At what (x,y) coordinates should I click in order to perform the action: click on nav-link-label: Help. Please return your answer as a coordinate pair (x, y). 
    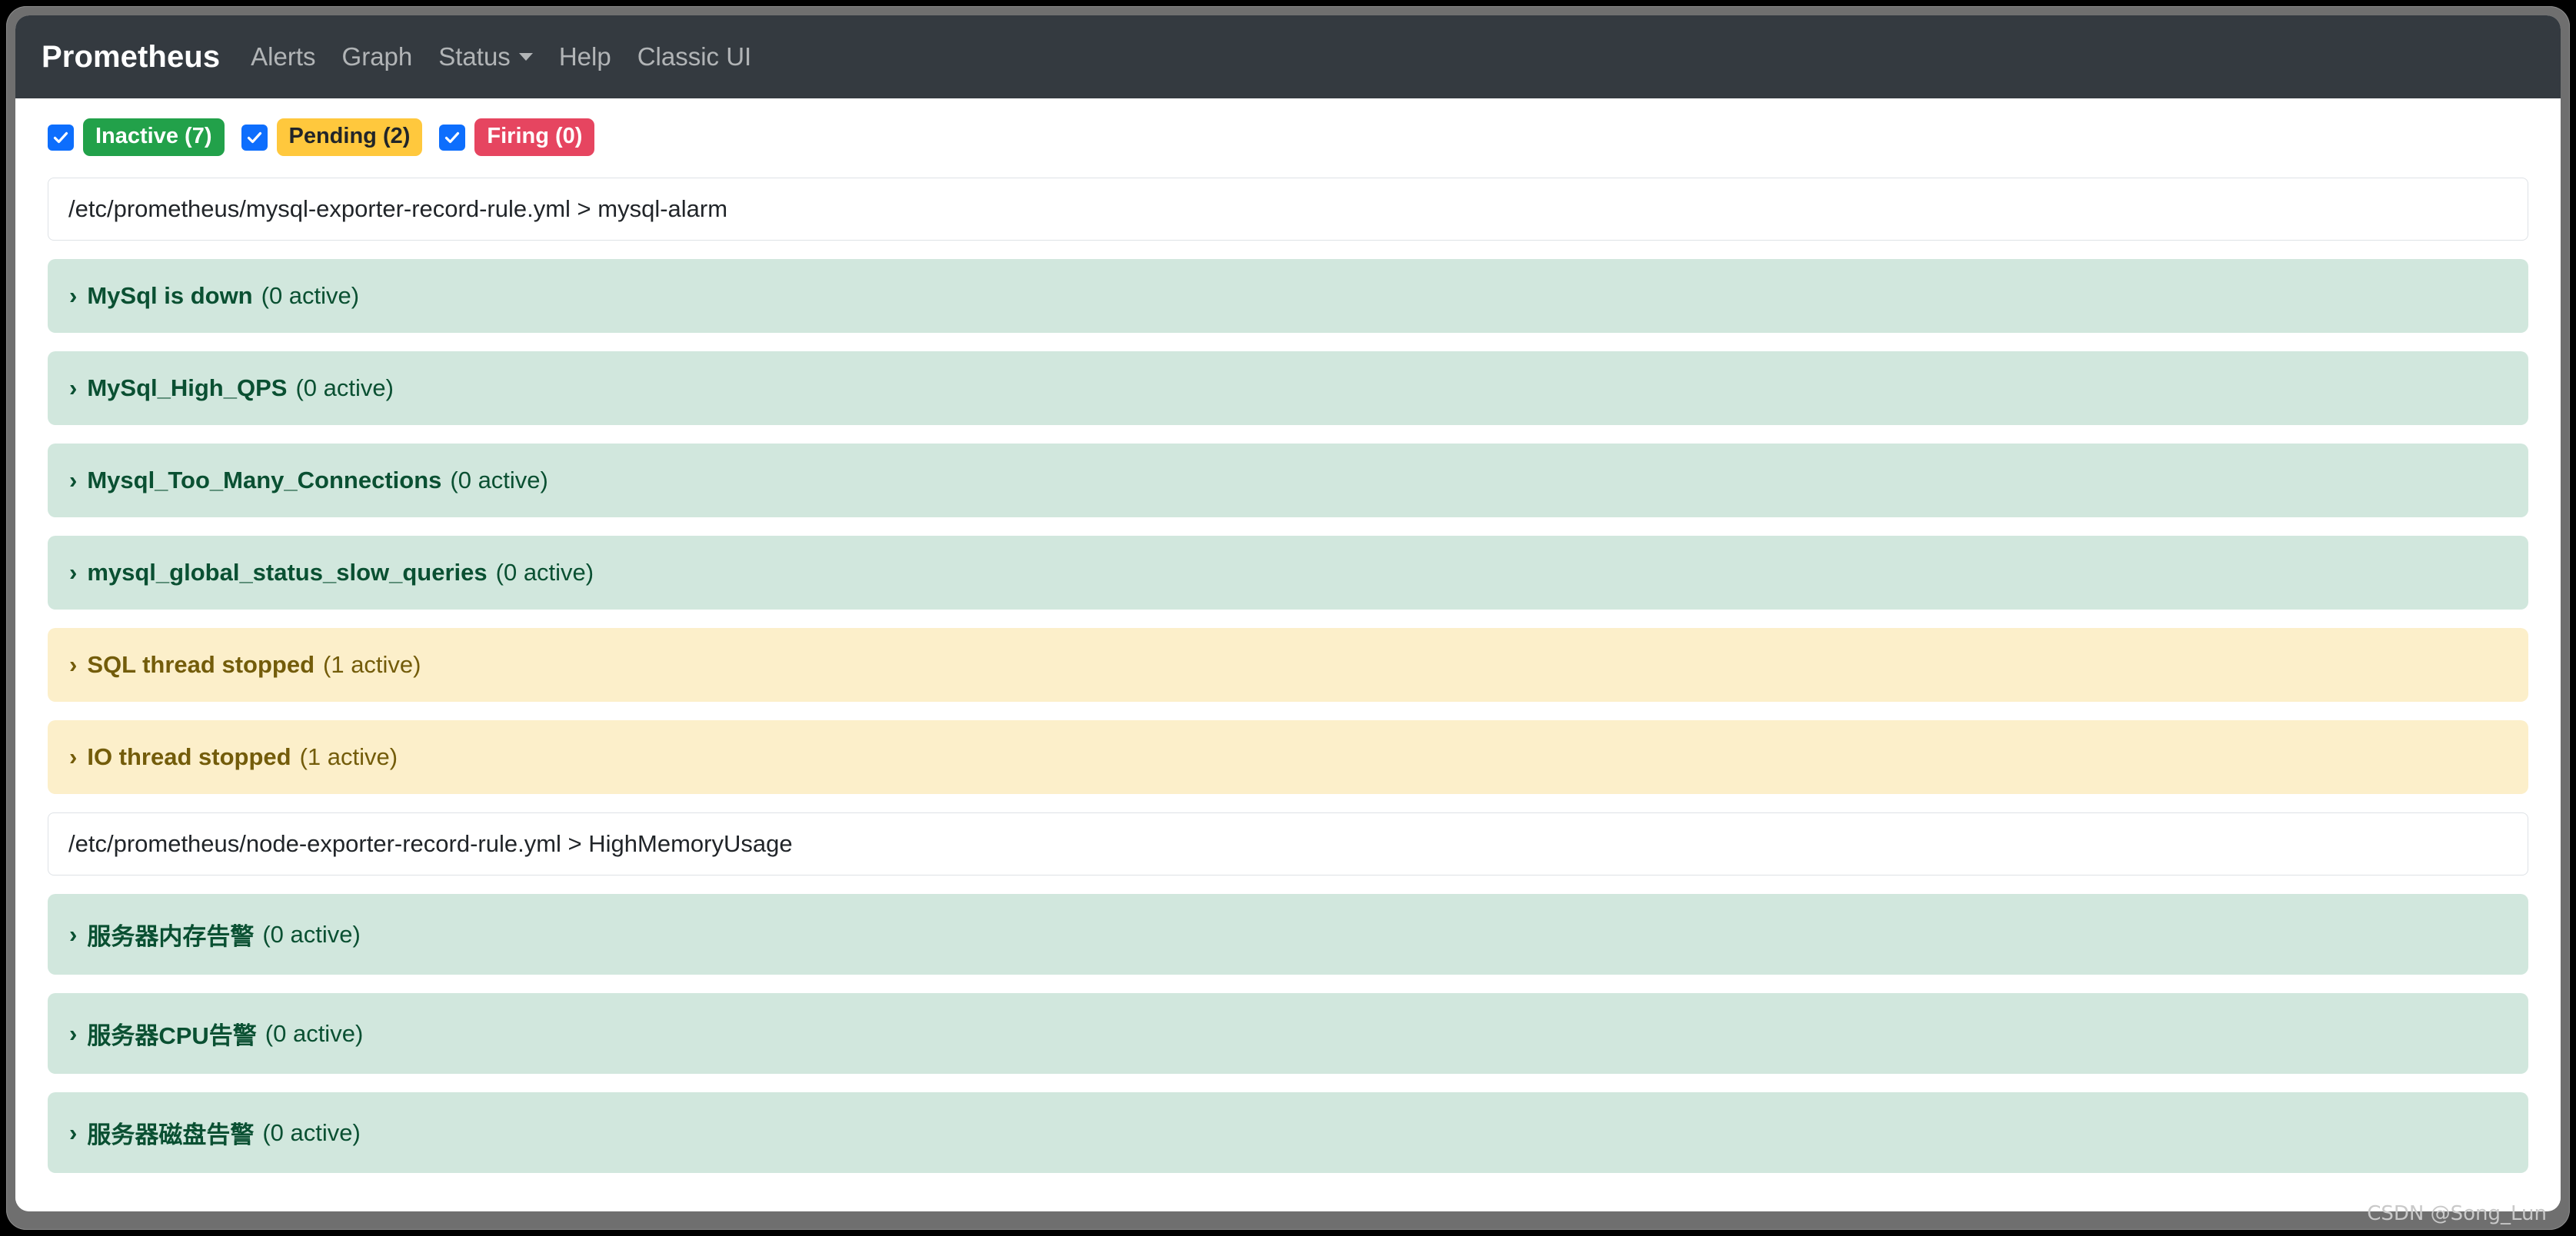
    Looking at the image, I should click on (585, 57).